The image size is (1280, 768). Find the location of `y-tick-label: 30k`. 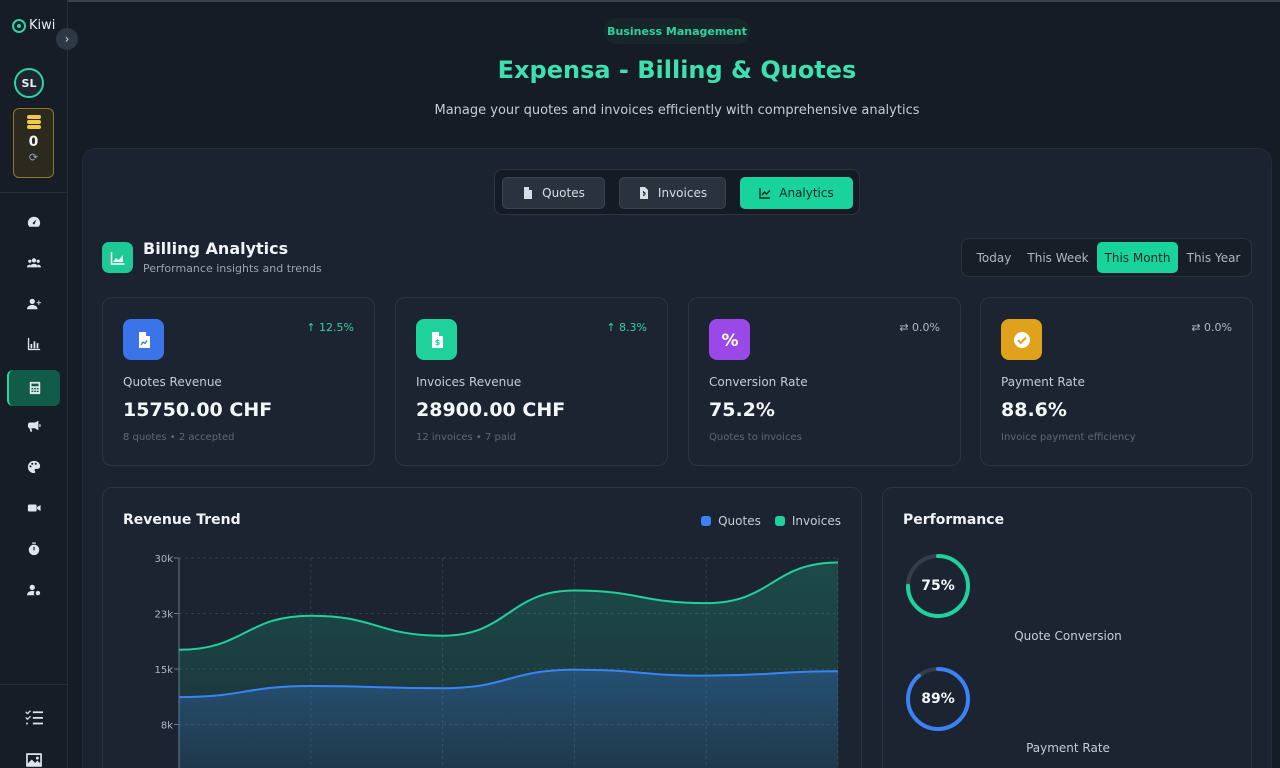

y-tick-label: 30k is located at coordinates (163, 559).